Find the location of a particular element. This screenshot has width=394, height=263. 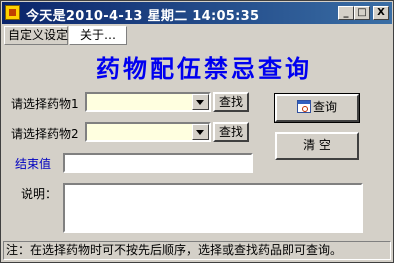

drug1-find-button: 查找 is located at coordinates (231, 102).